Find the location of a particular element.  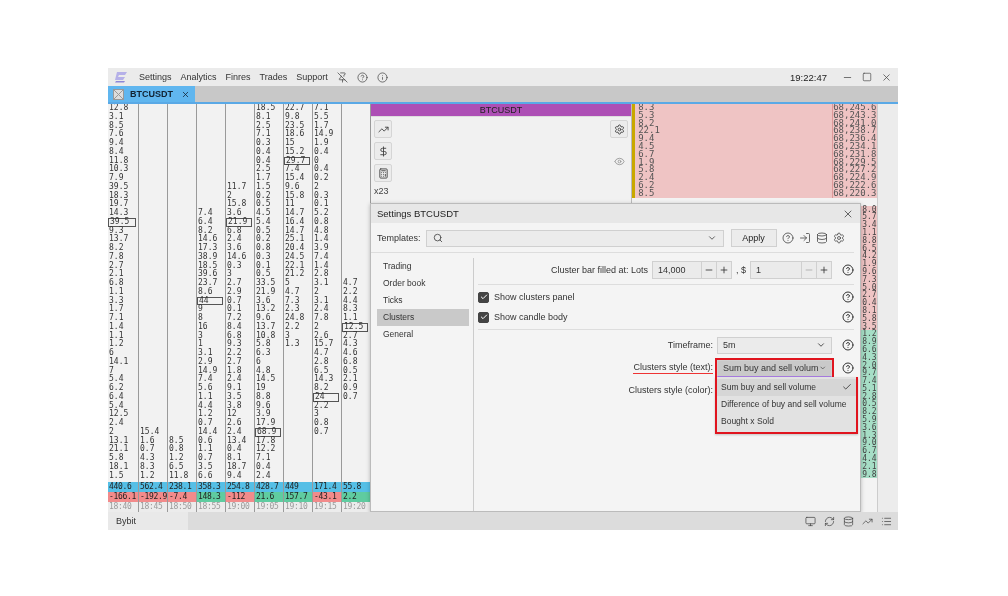

list-icon is located at coordinates (886, 521).